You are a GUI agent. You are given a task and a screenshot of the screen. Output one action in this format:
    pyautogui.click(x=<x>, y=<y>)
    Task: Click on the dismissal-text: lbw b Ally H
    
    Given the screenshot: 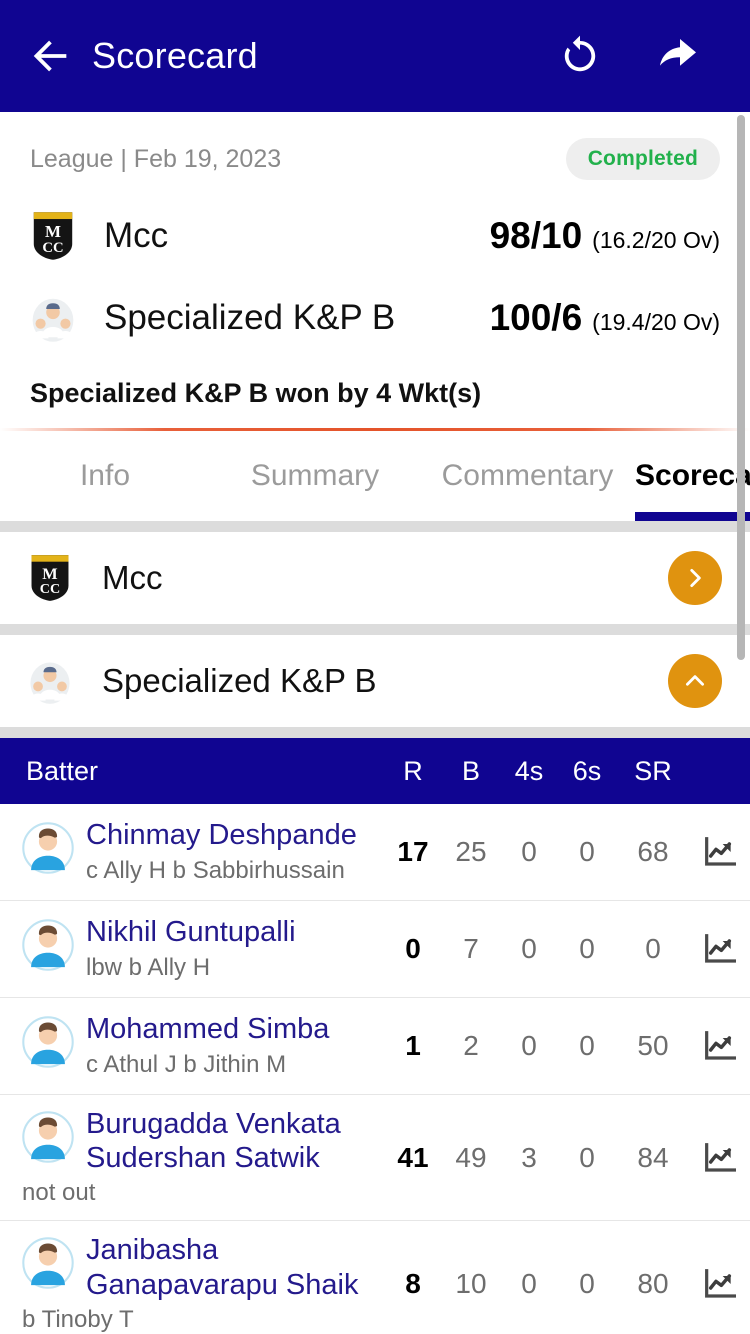 What is the action you would take?
    pyautogui.click(x=148, y=967)
    